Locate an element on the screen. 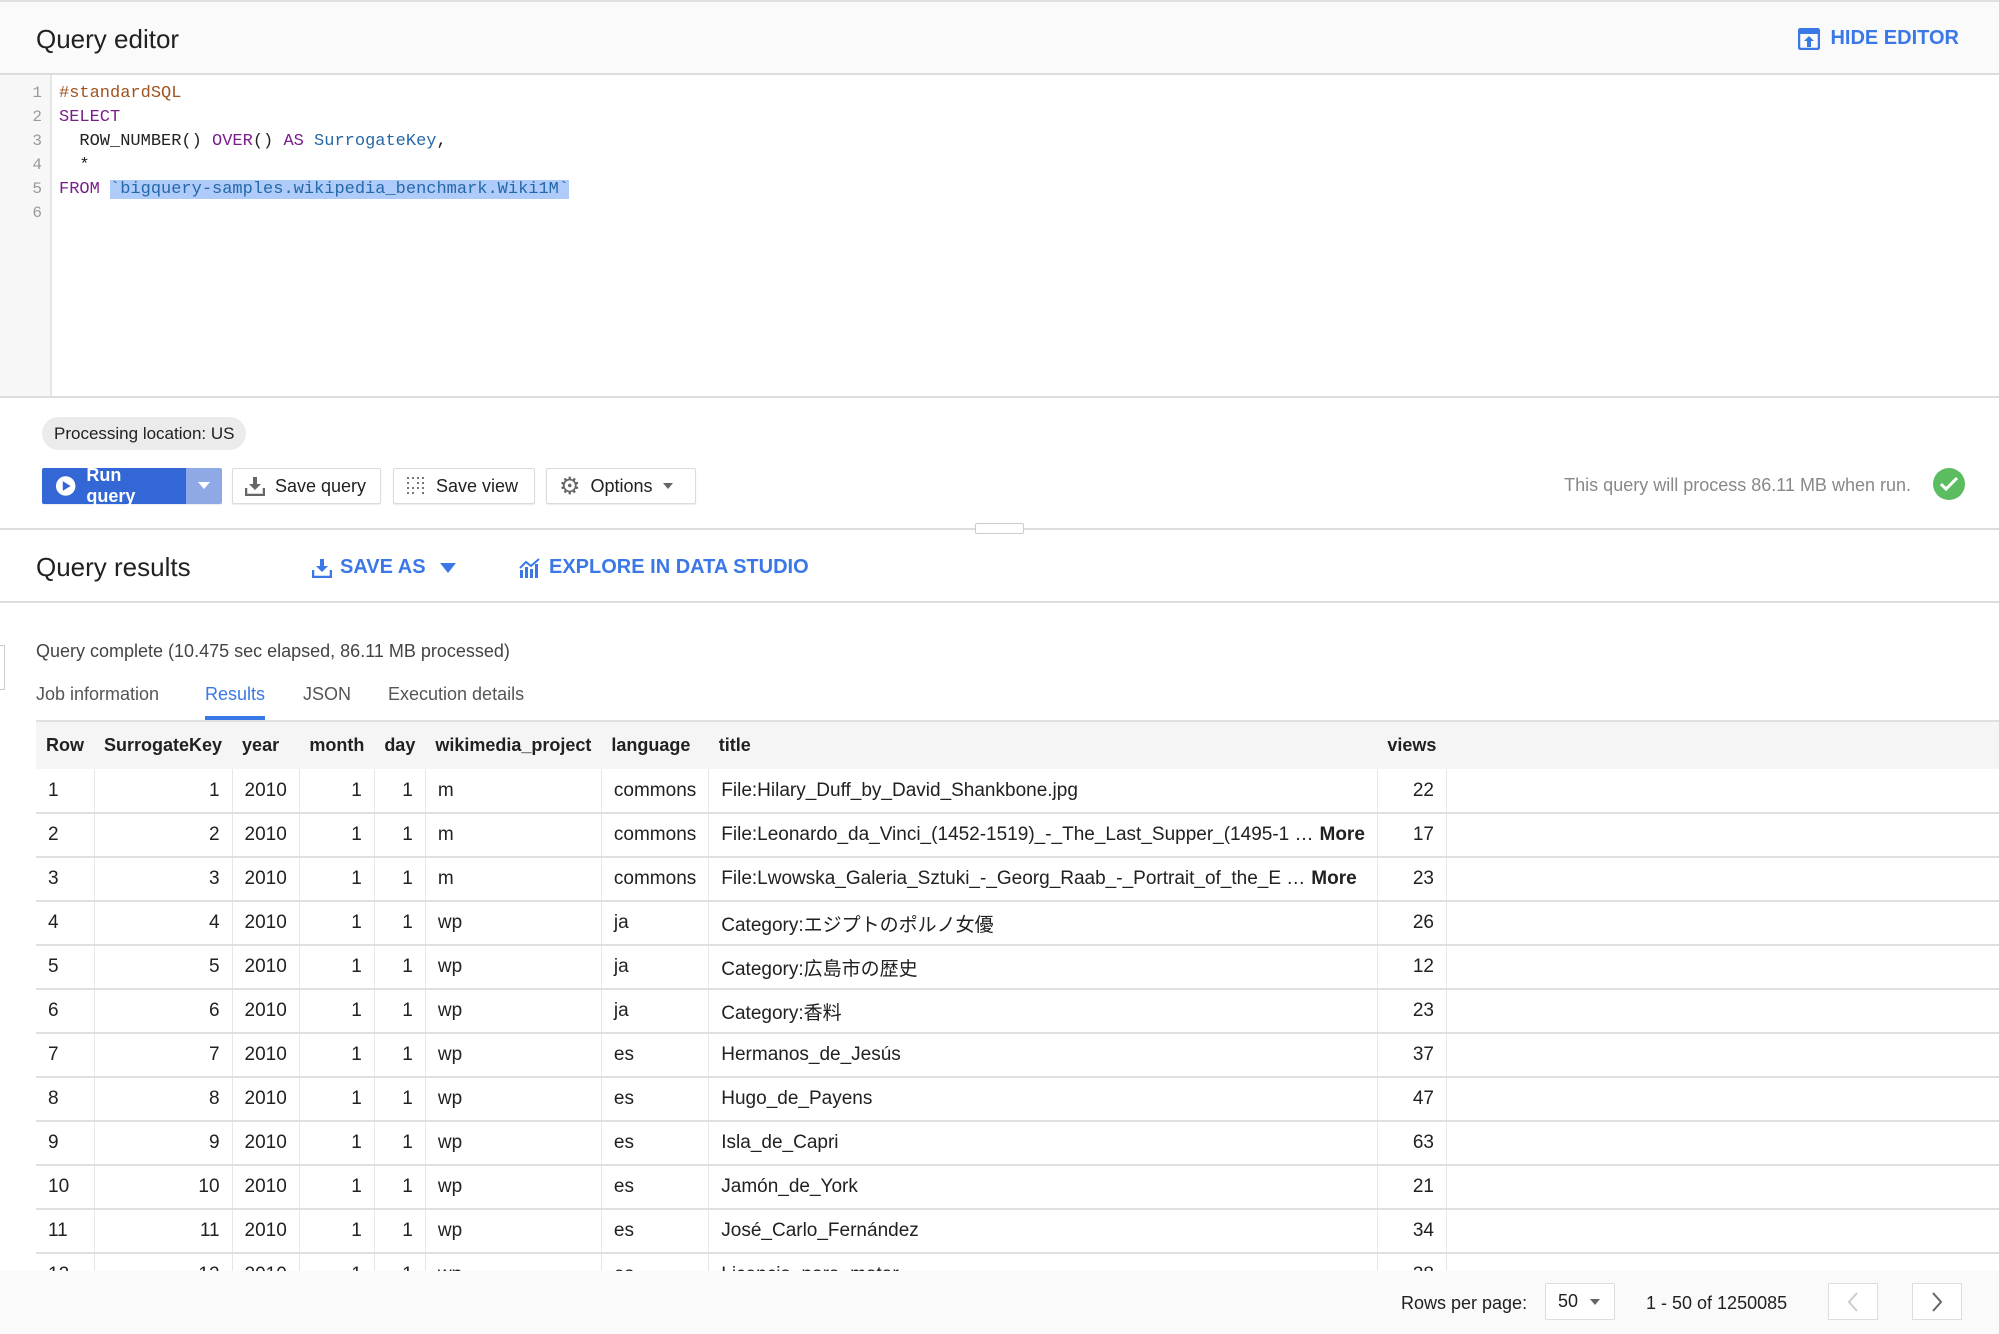  options-button: ⚙ Options is located at coordinates (621, 486).